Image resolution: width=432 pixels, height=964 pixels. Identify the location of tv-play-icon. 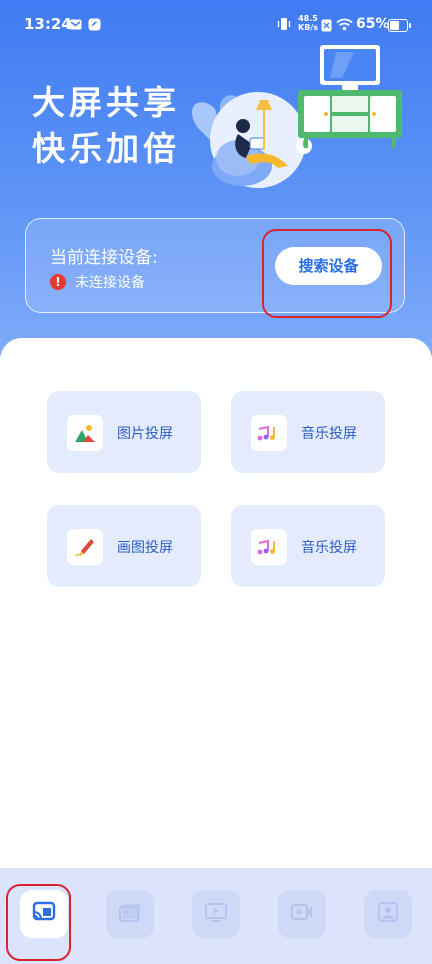
(216, 914).